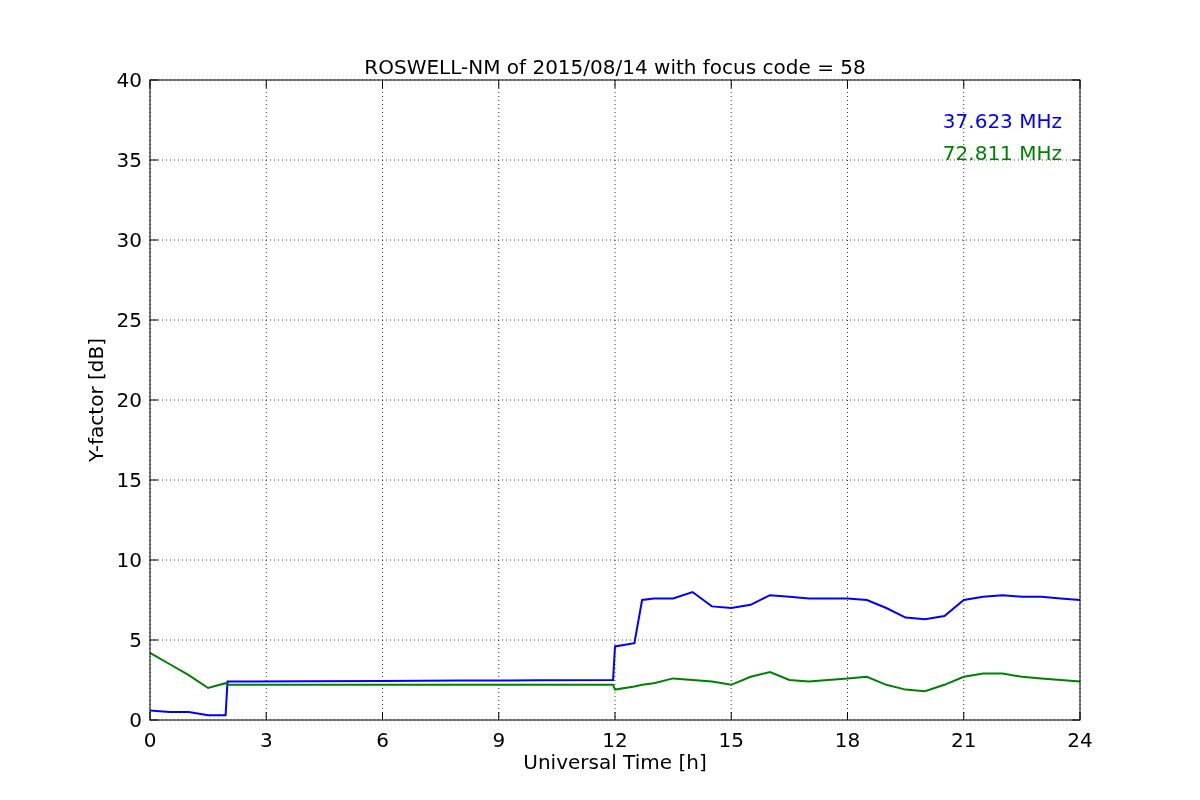 The image size is (1200, 800). What do you see at coordinates (615, 762) in the screenshot?
I see `axis-label: Universal Time [h]` at bounding box center [615, 762].